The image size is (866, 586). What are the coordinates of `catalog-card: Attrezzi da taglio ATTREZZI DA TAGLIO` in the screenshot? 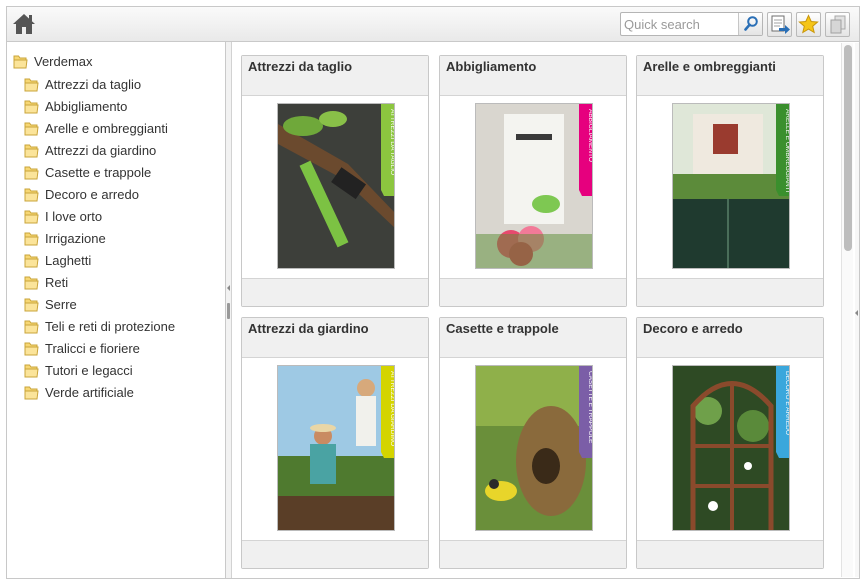 It's located at (335, 181).